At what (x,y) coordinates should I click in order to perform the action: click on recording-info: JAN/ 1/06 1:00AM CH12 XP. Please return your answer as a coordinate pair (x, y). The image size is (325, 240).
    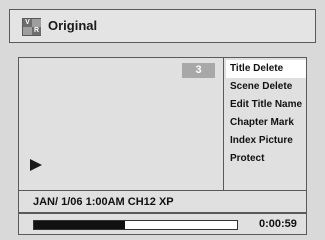
    Looking at the image, I should click on (103, 202).